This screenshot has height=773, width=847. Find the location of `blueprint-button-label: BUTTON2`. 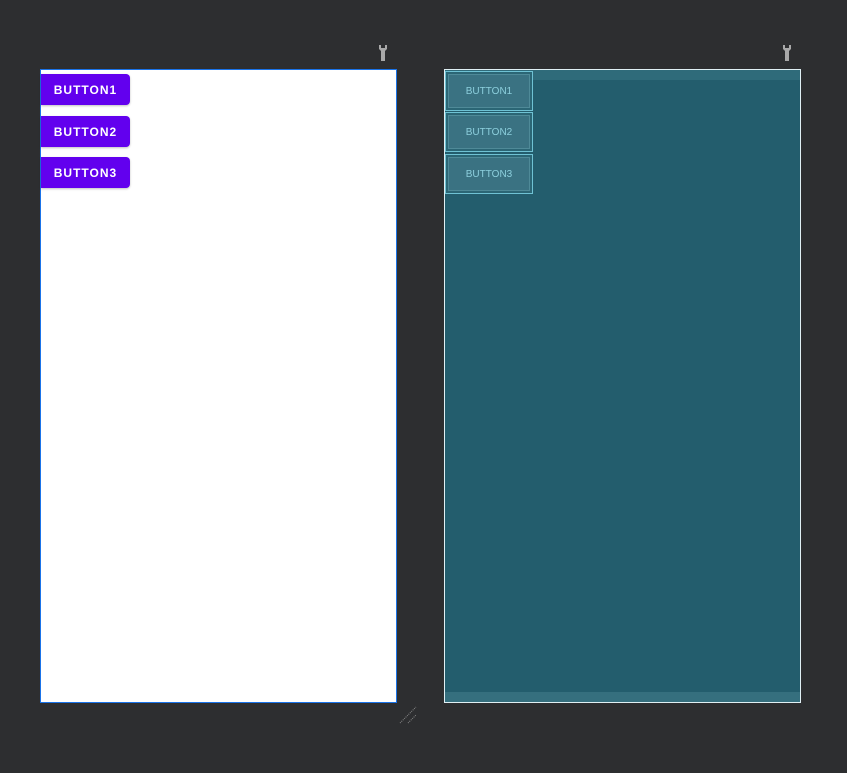

blueprint-button-label: BUTTON2 is located at coordinates (489, 132).